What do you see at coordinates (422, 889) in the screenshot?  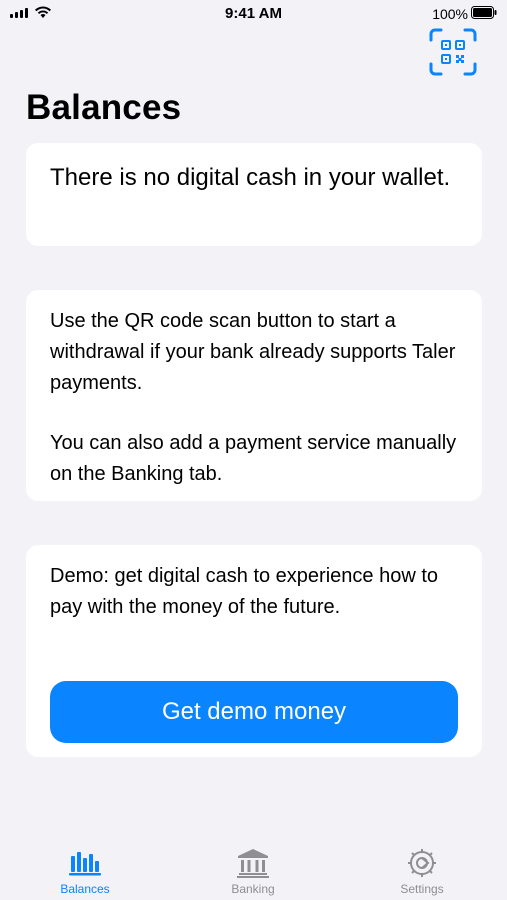 I see `tab-label-settings: Settings` at bounding box center [422, 889].